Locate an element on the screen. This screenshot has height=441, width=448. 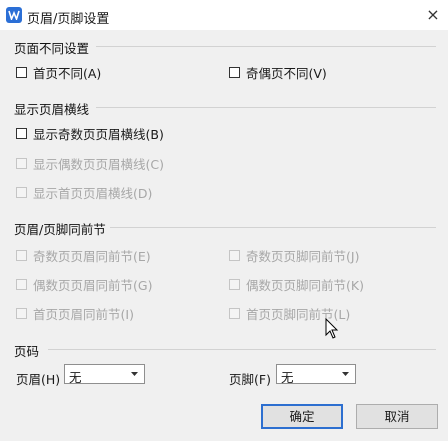
first-header-line-checkbox: 显示首页页眉横线(D) is located at coordinates (84, 192).